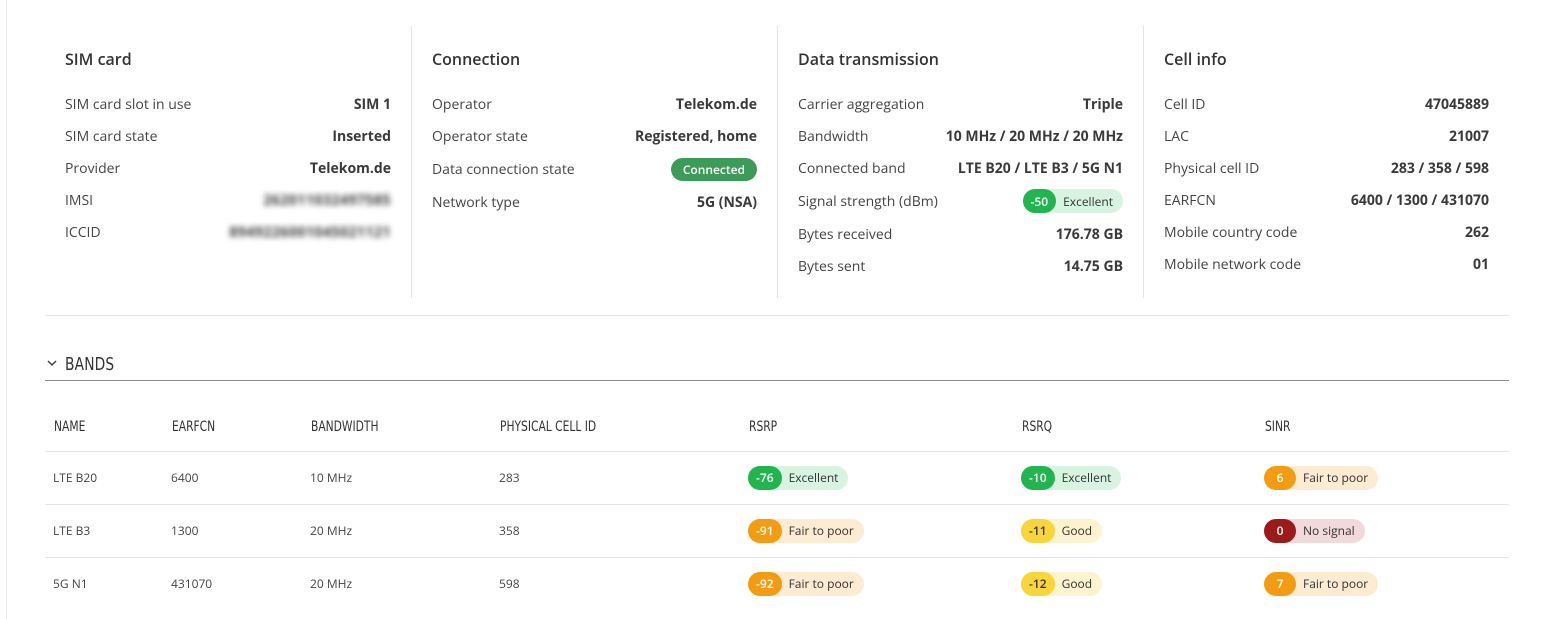 Image resolution: width=1545 pixels, height=619 pixels. Describe the element at coordinates (1233, 264) in the screenshot. I see `mnc-label: Mobile network code` at that location.